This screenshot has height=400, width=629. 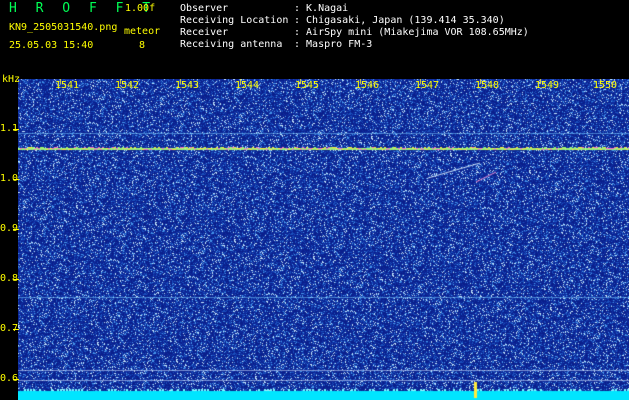 I want to click on x-tick-label: 1545, so click(x=307, y=85).